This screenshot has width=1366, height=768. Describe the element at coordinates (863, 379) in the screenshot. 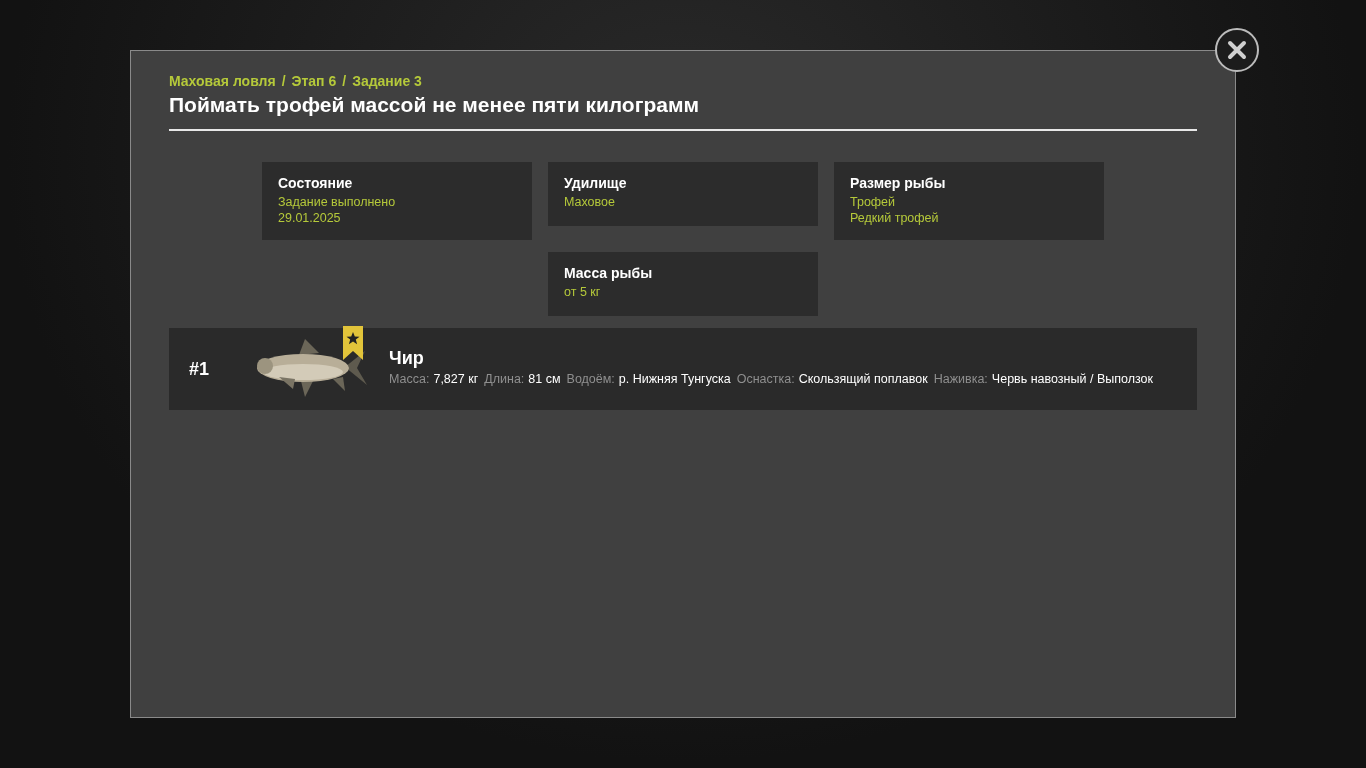

I see `detail-value: Скользящий поплавок` at that location.